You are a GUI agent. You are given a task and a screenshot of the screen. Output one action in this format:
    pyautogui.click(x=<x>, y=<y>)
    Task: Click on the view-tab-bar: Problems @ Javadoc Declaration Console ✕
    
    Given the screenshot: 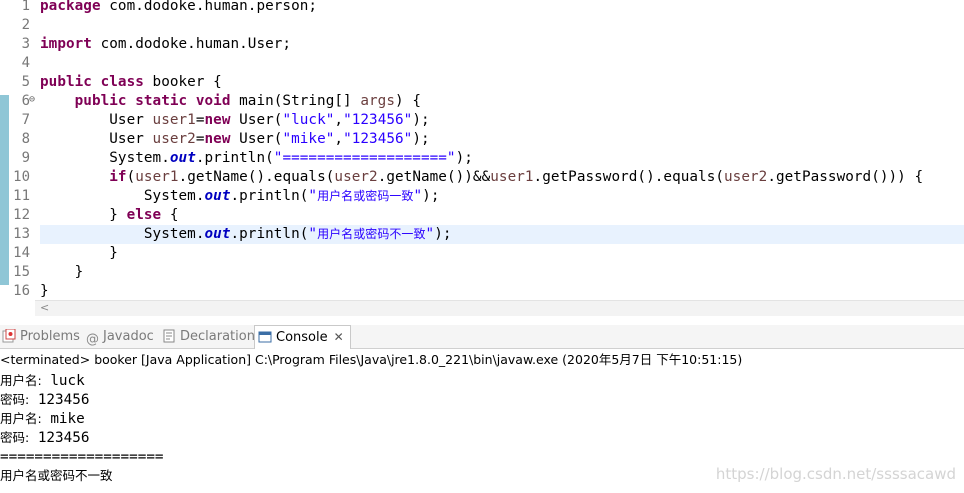 What is the action you would take?
    pyautogui.click(x=482, y=337)
    